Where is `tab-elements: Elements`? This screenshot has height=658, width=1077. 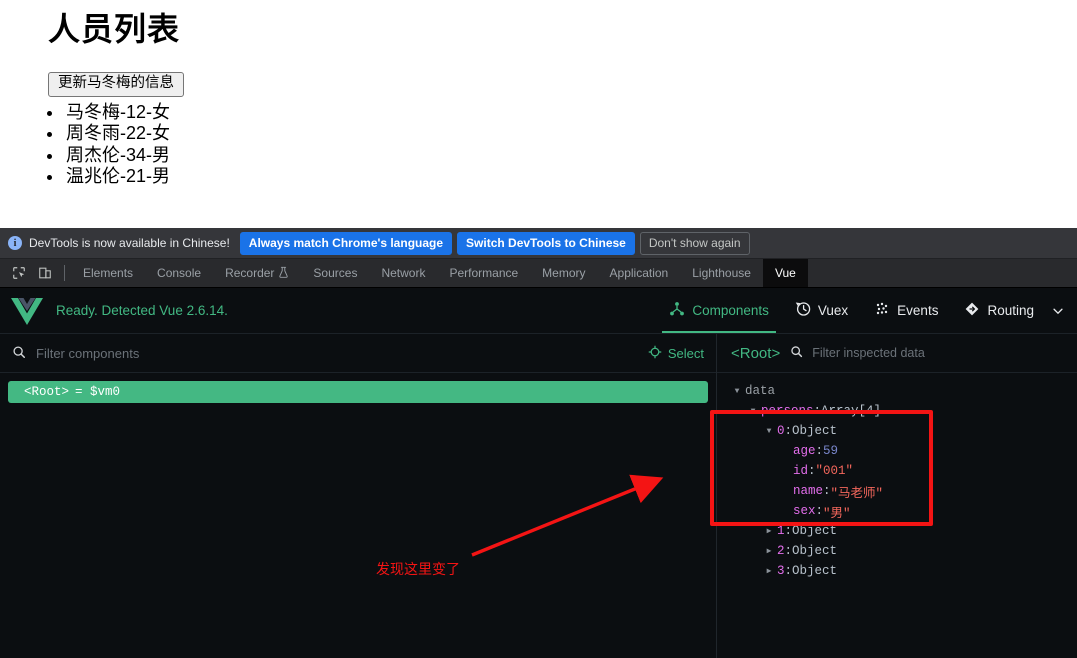 tab-elements: Elements is located at coordinates (108, 273).